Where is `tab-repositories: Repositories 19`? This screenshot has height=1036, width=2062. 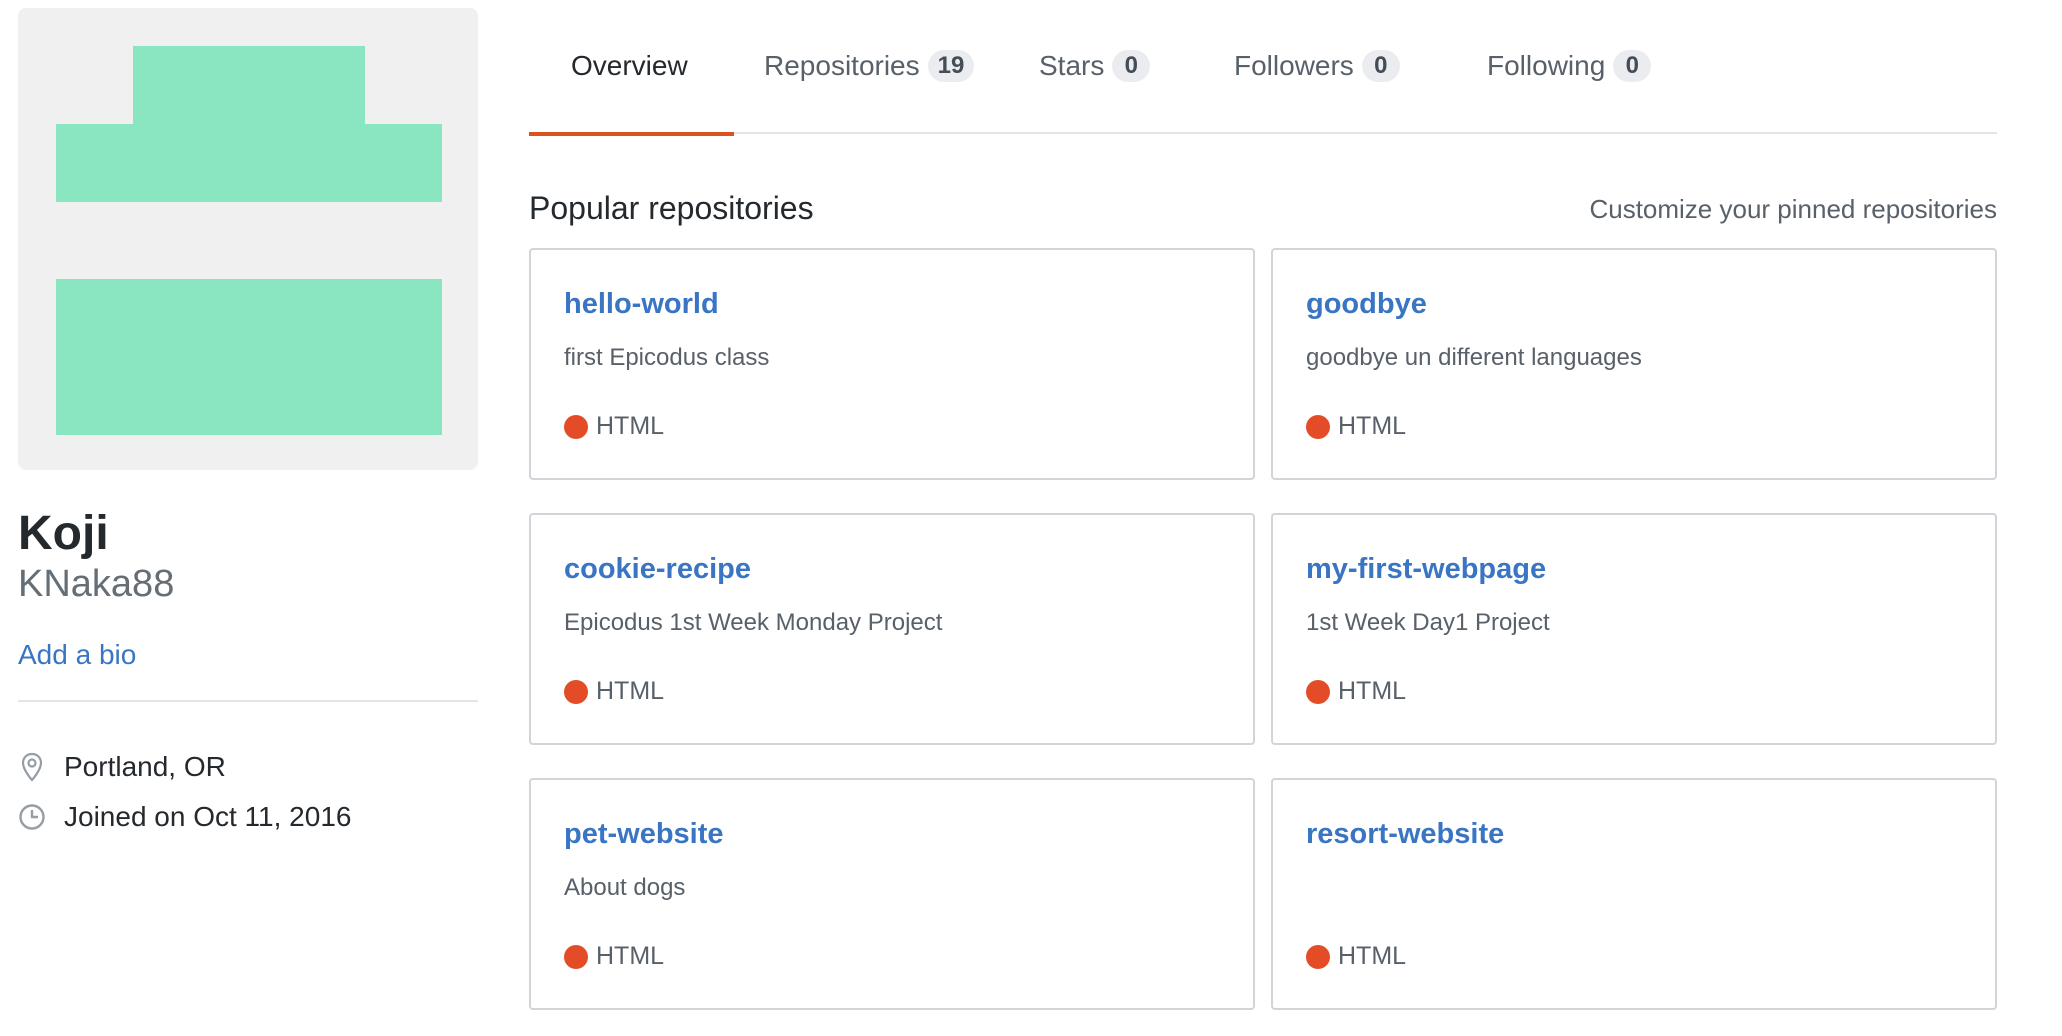 tab-repositories: Repositories 19 is located at coordinates (886, 67).